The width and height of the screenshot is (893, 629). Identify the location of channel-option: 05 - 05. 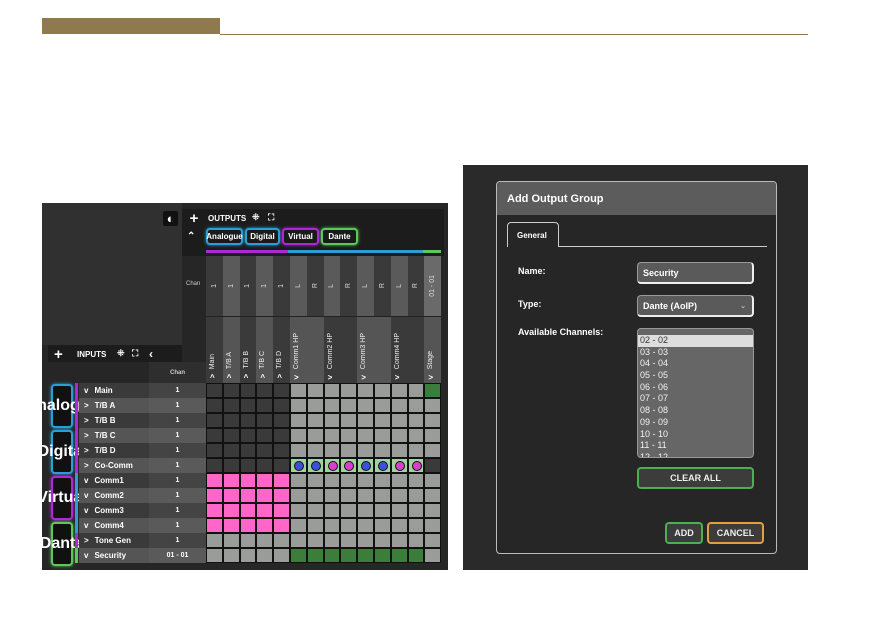
(695, 376).